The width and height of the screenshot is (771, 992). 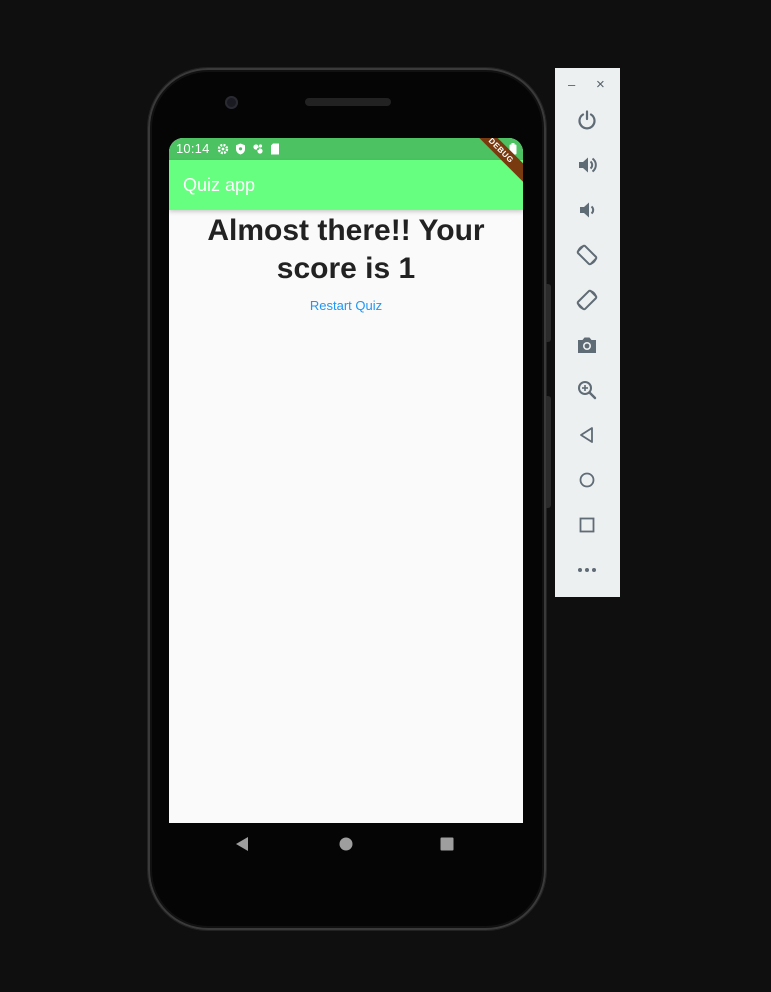 What do you see at coordinates (193, 148) in the screenshot?
I see `status-time: 10:14` at bounding box center [193, 148].